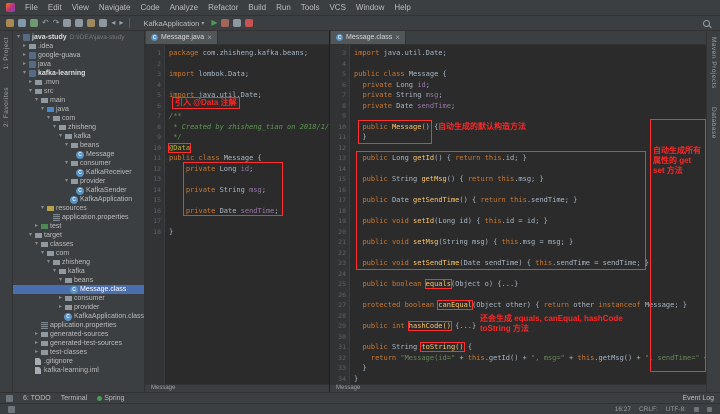  Describe the element at coordinates (78, 172) in the screenshot. I see `tree-item-kafkareceiver: C KafkaReceiver` at that location.